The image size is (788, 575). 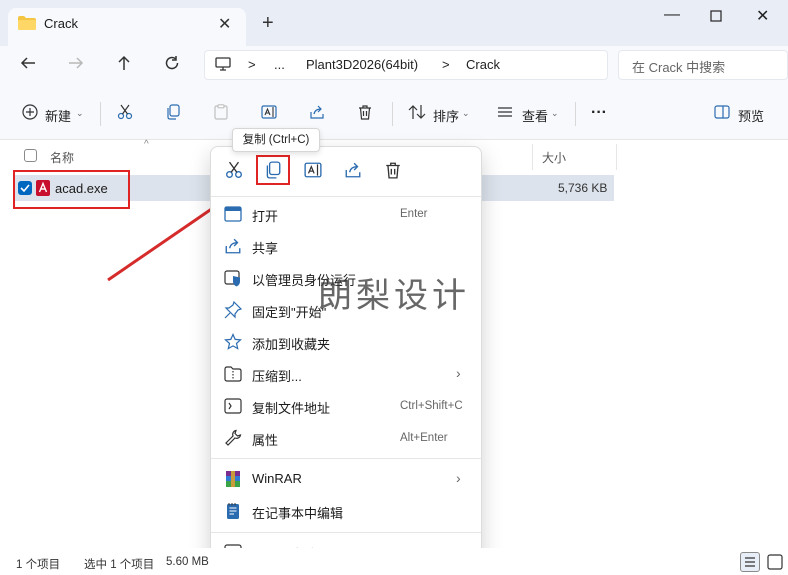 I want to click on search-placeholder: 在 Crack 中搜索, so click(x=679, y=67).